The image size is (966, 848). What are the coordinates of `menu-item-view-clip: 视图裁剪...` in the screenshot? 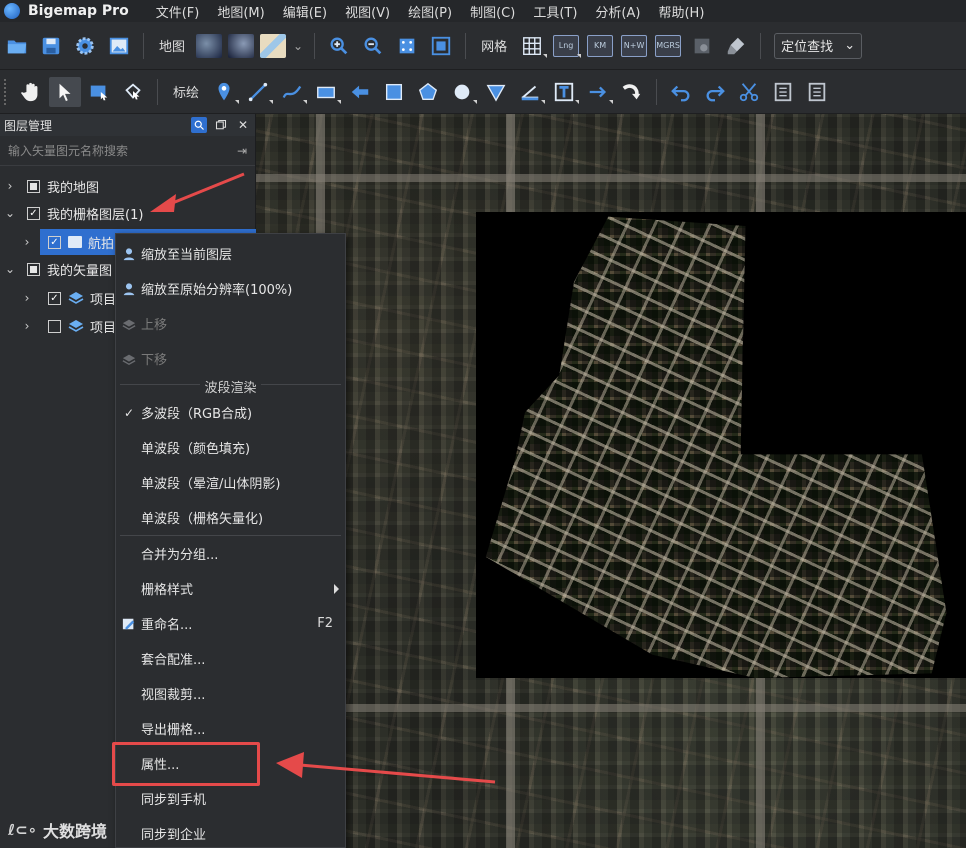 It's located at (230, 693).